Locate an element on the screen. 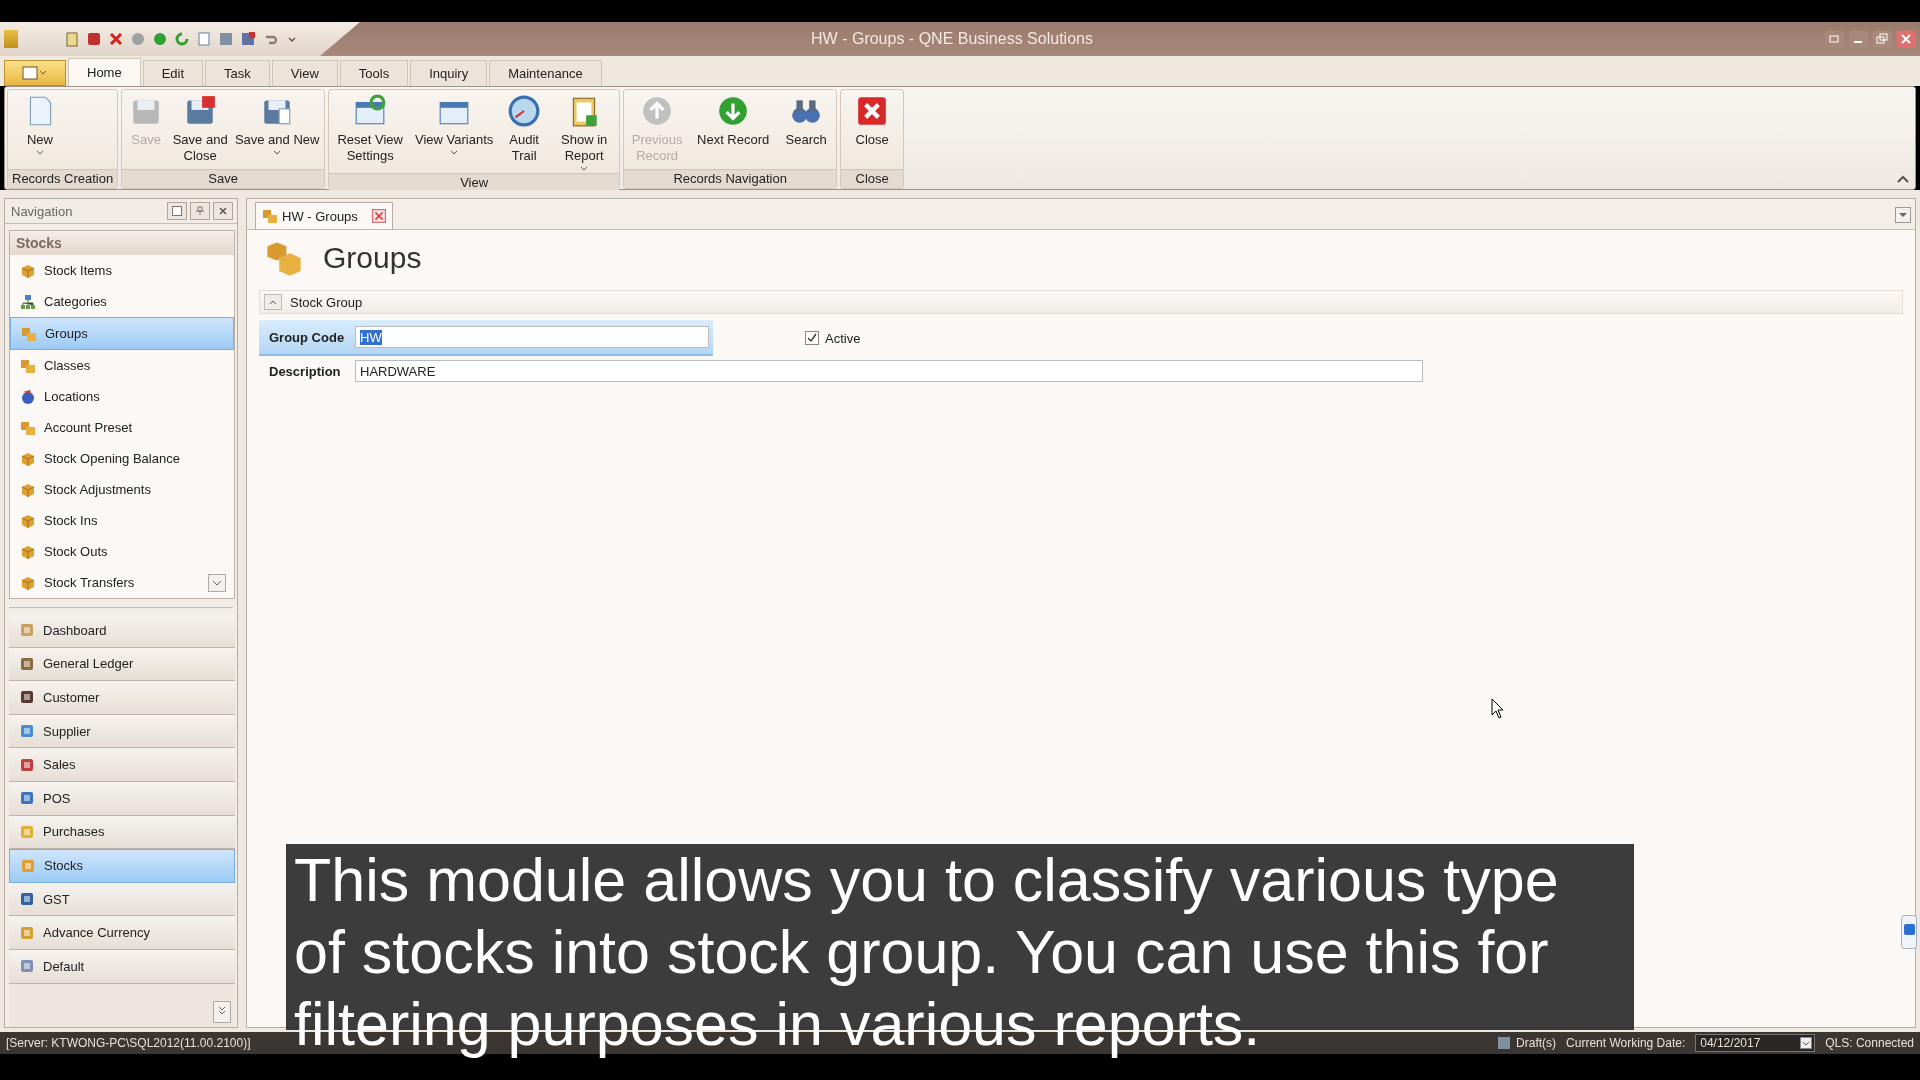 The image size is (1920, 1080). globe-icon is located at coordinates (28, 396).